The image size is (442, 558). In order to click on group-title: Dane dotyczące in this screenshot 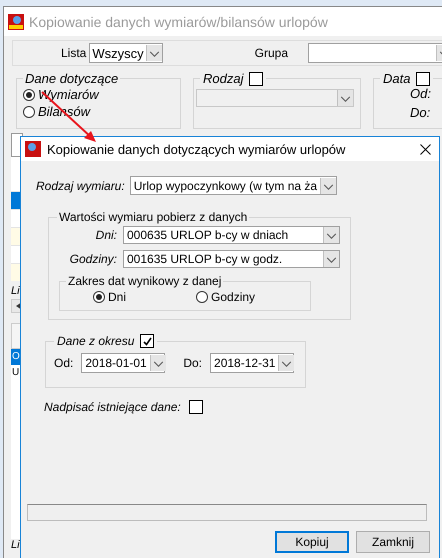, I will do `click(72, 78)`.